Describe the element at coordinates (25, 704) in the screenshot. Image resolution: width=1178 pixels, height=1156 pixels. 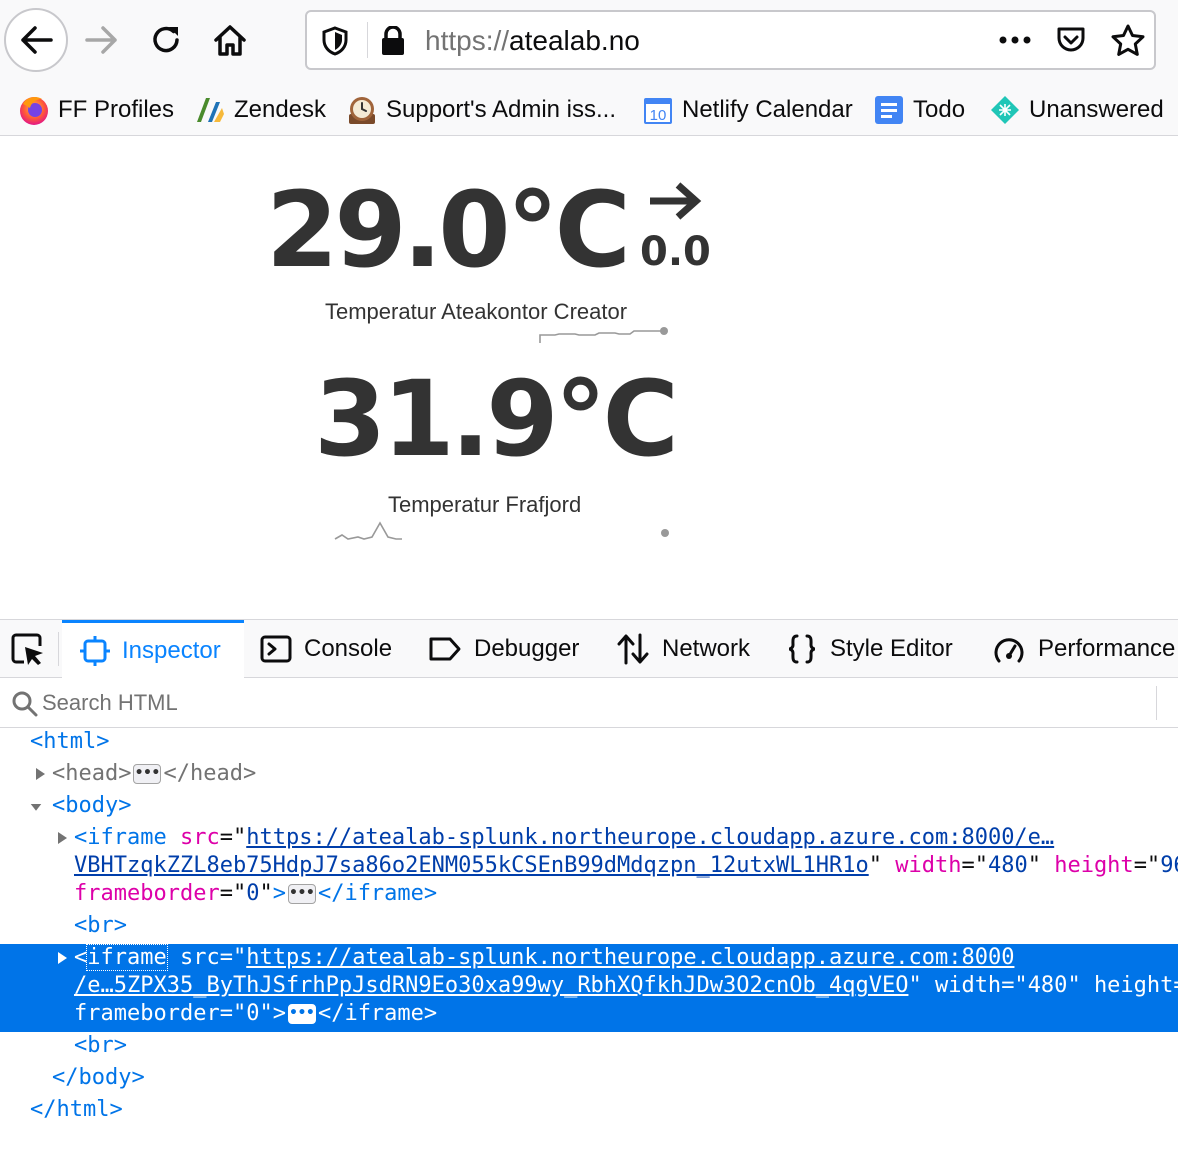
I see `search-icon` at that location.